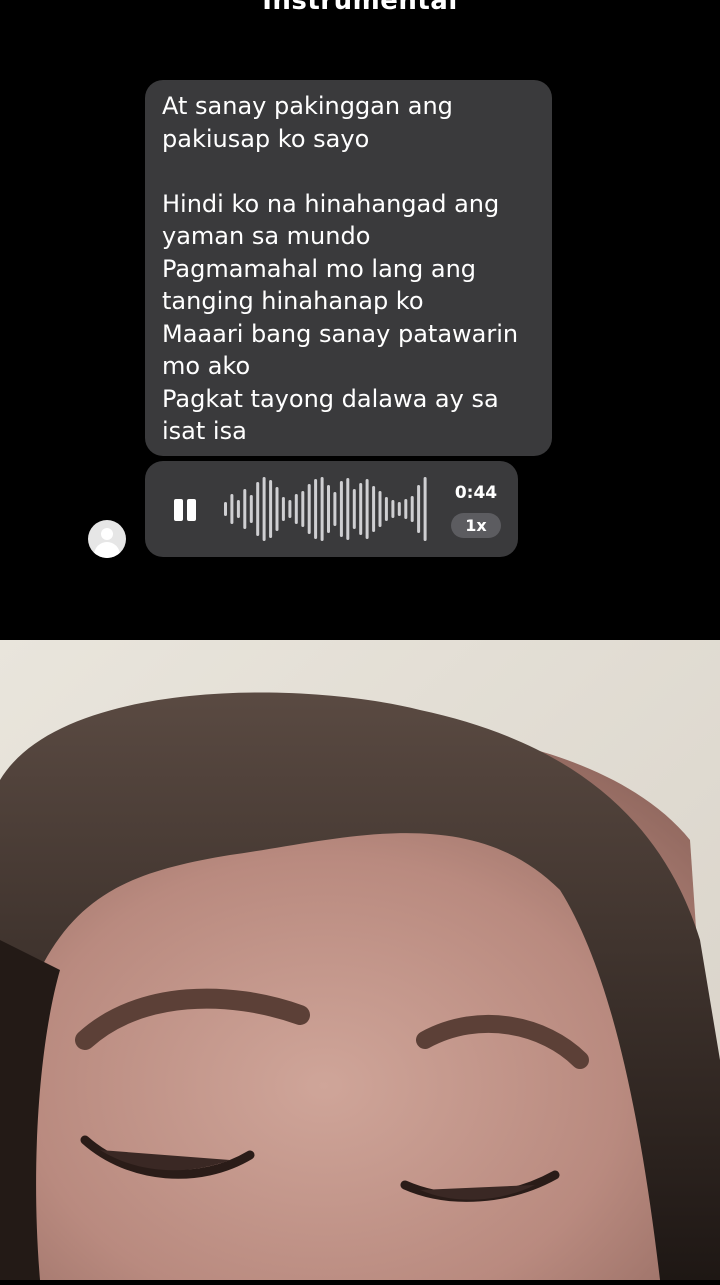 The image size is (720, 1285). Describe the element at coordinates (266, 236) in the screenshot. I see `message-line: yaman sa mundo` at that location.